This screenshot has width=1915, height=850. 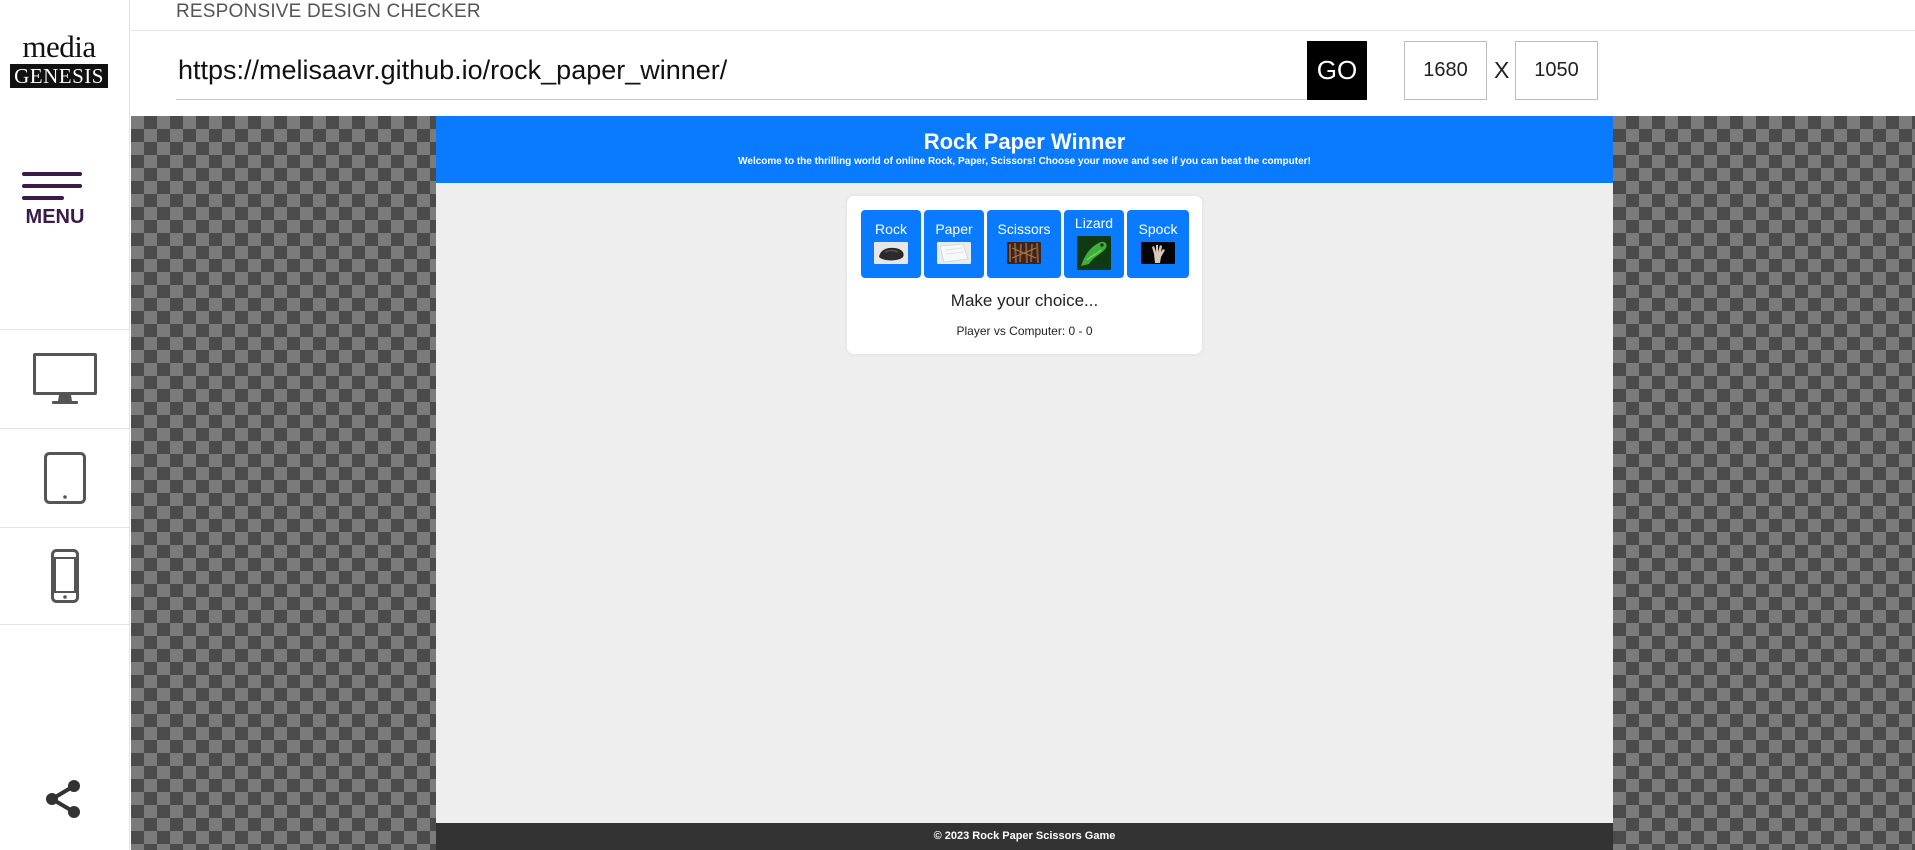 What do you see at coordinates (328, 11) in the screenshot?
I see `app-title: RESPONSIVE DESIGN CHECKER` at bounding box center [328, 11].